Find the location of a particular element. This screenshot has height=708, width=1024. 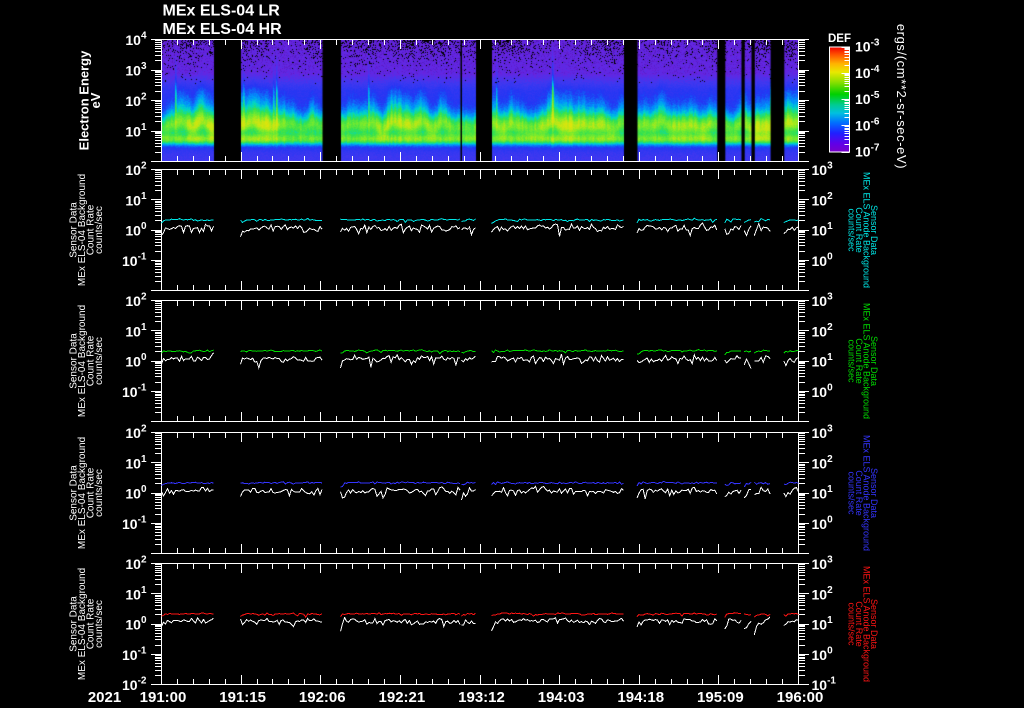

svg-text: 10-5 is located at coordinates (867, 98).